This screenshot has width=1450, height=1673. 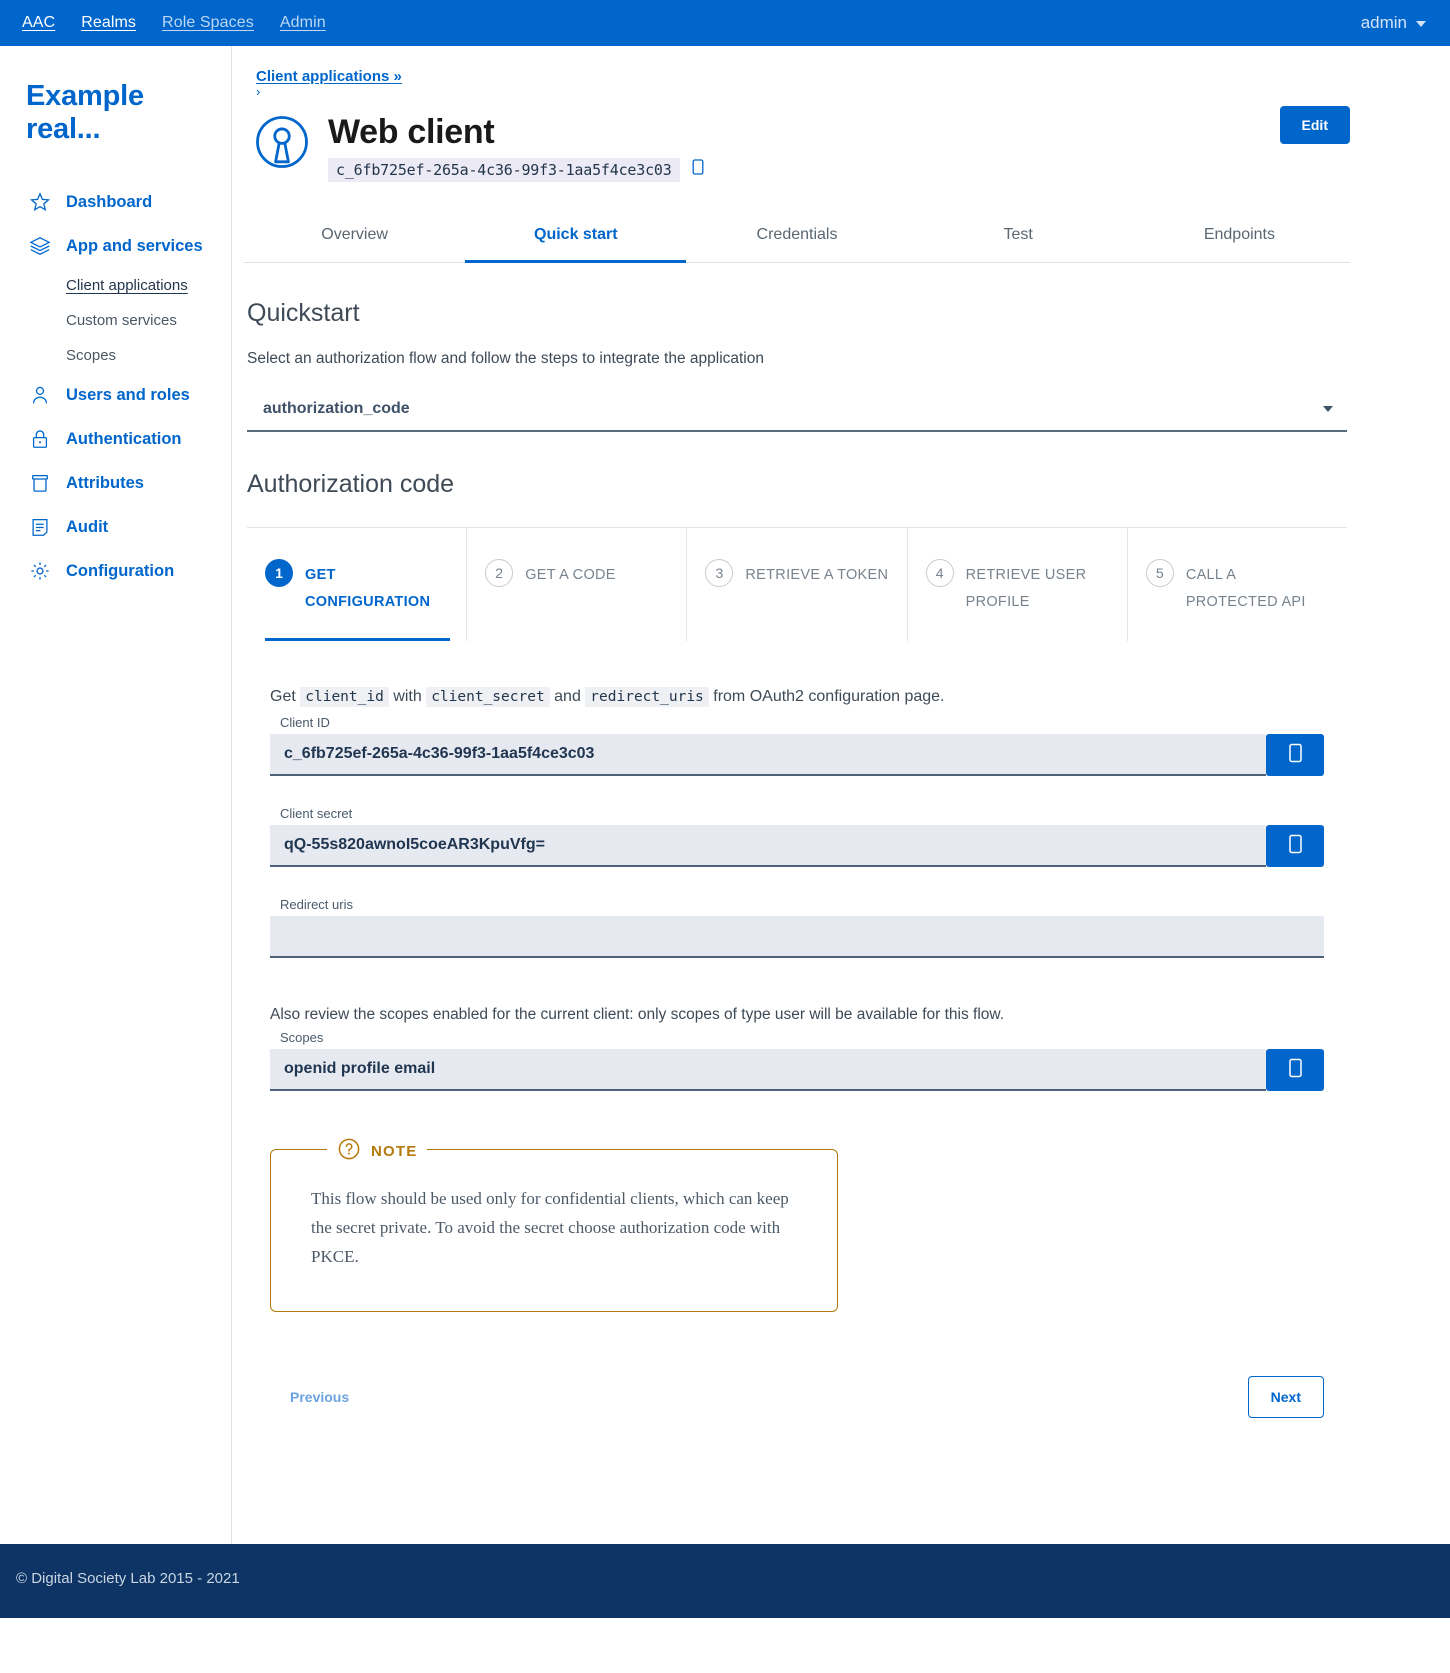 What do you see at coordinates (40, 202) in the screenshot?
I see `star-icon` at bounding box center [40, 202].